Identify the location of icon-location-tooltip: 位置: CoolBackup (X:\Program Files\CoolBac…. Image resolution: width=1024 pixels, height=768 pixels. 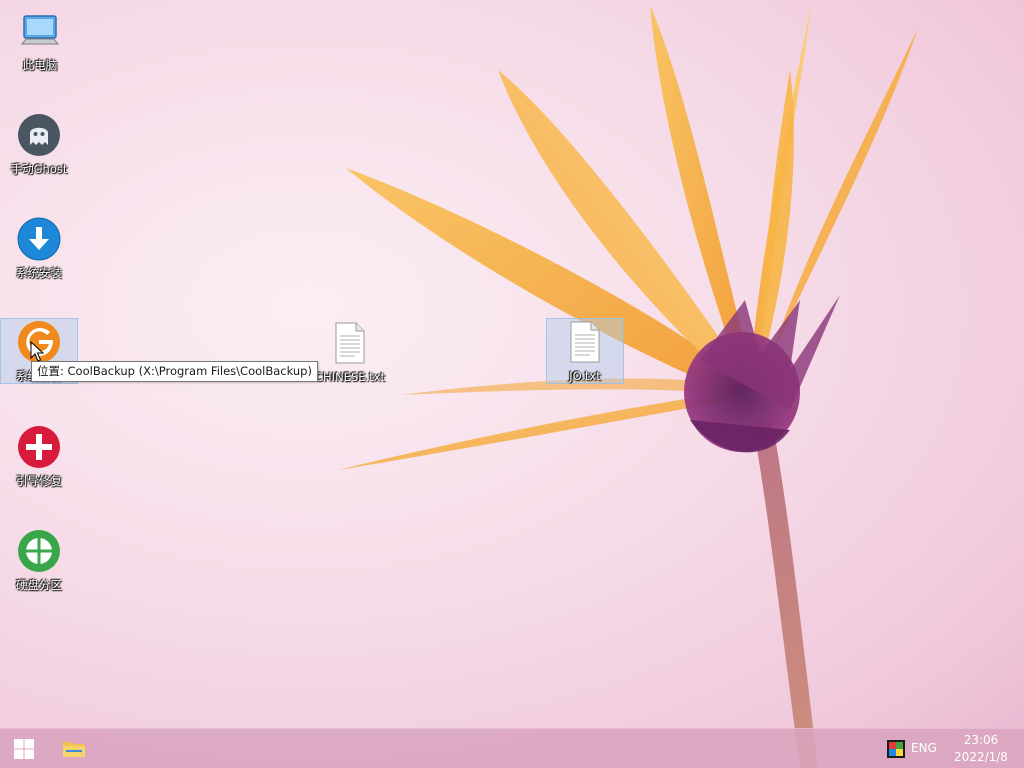
(174, 371).